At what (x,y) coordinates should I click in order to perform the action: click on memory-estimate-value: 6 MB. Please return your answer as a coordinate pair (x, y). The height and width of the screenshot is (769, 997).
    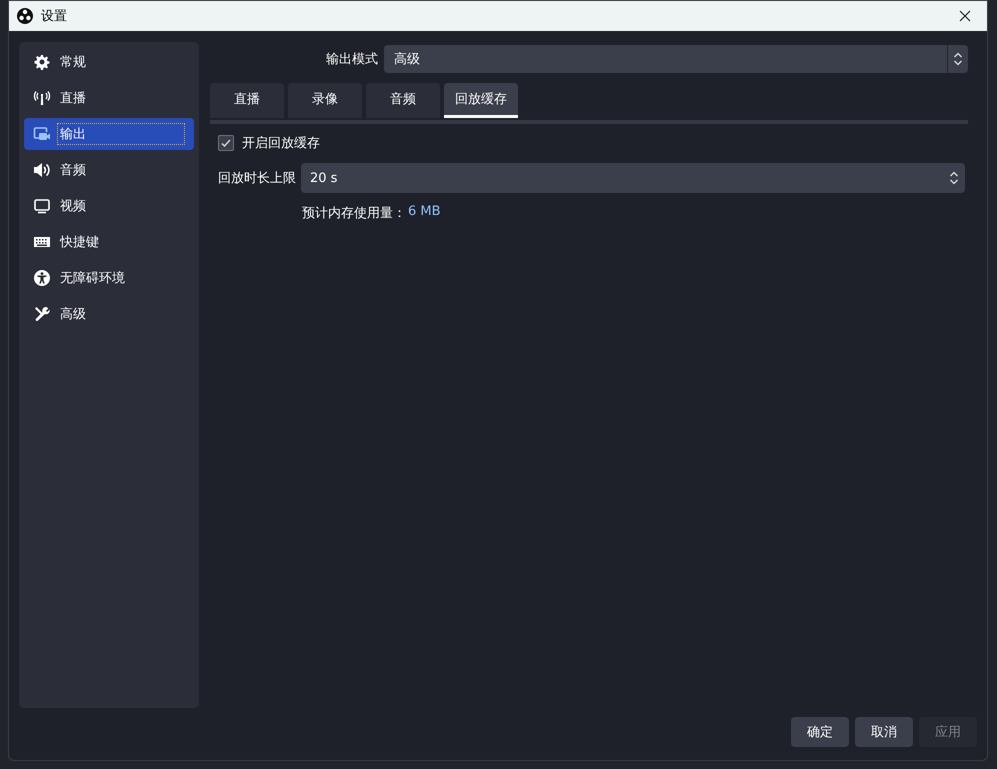
    Looking at the image, I should click on (424, 212).